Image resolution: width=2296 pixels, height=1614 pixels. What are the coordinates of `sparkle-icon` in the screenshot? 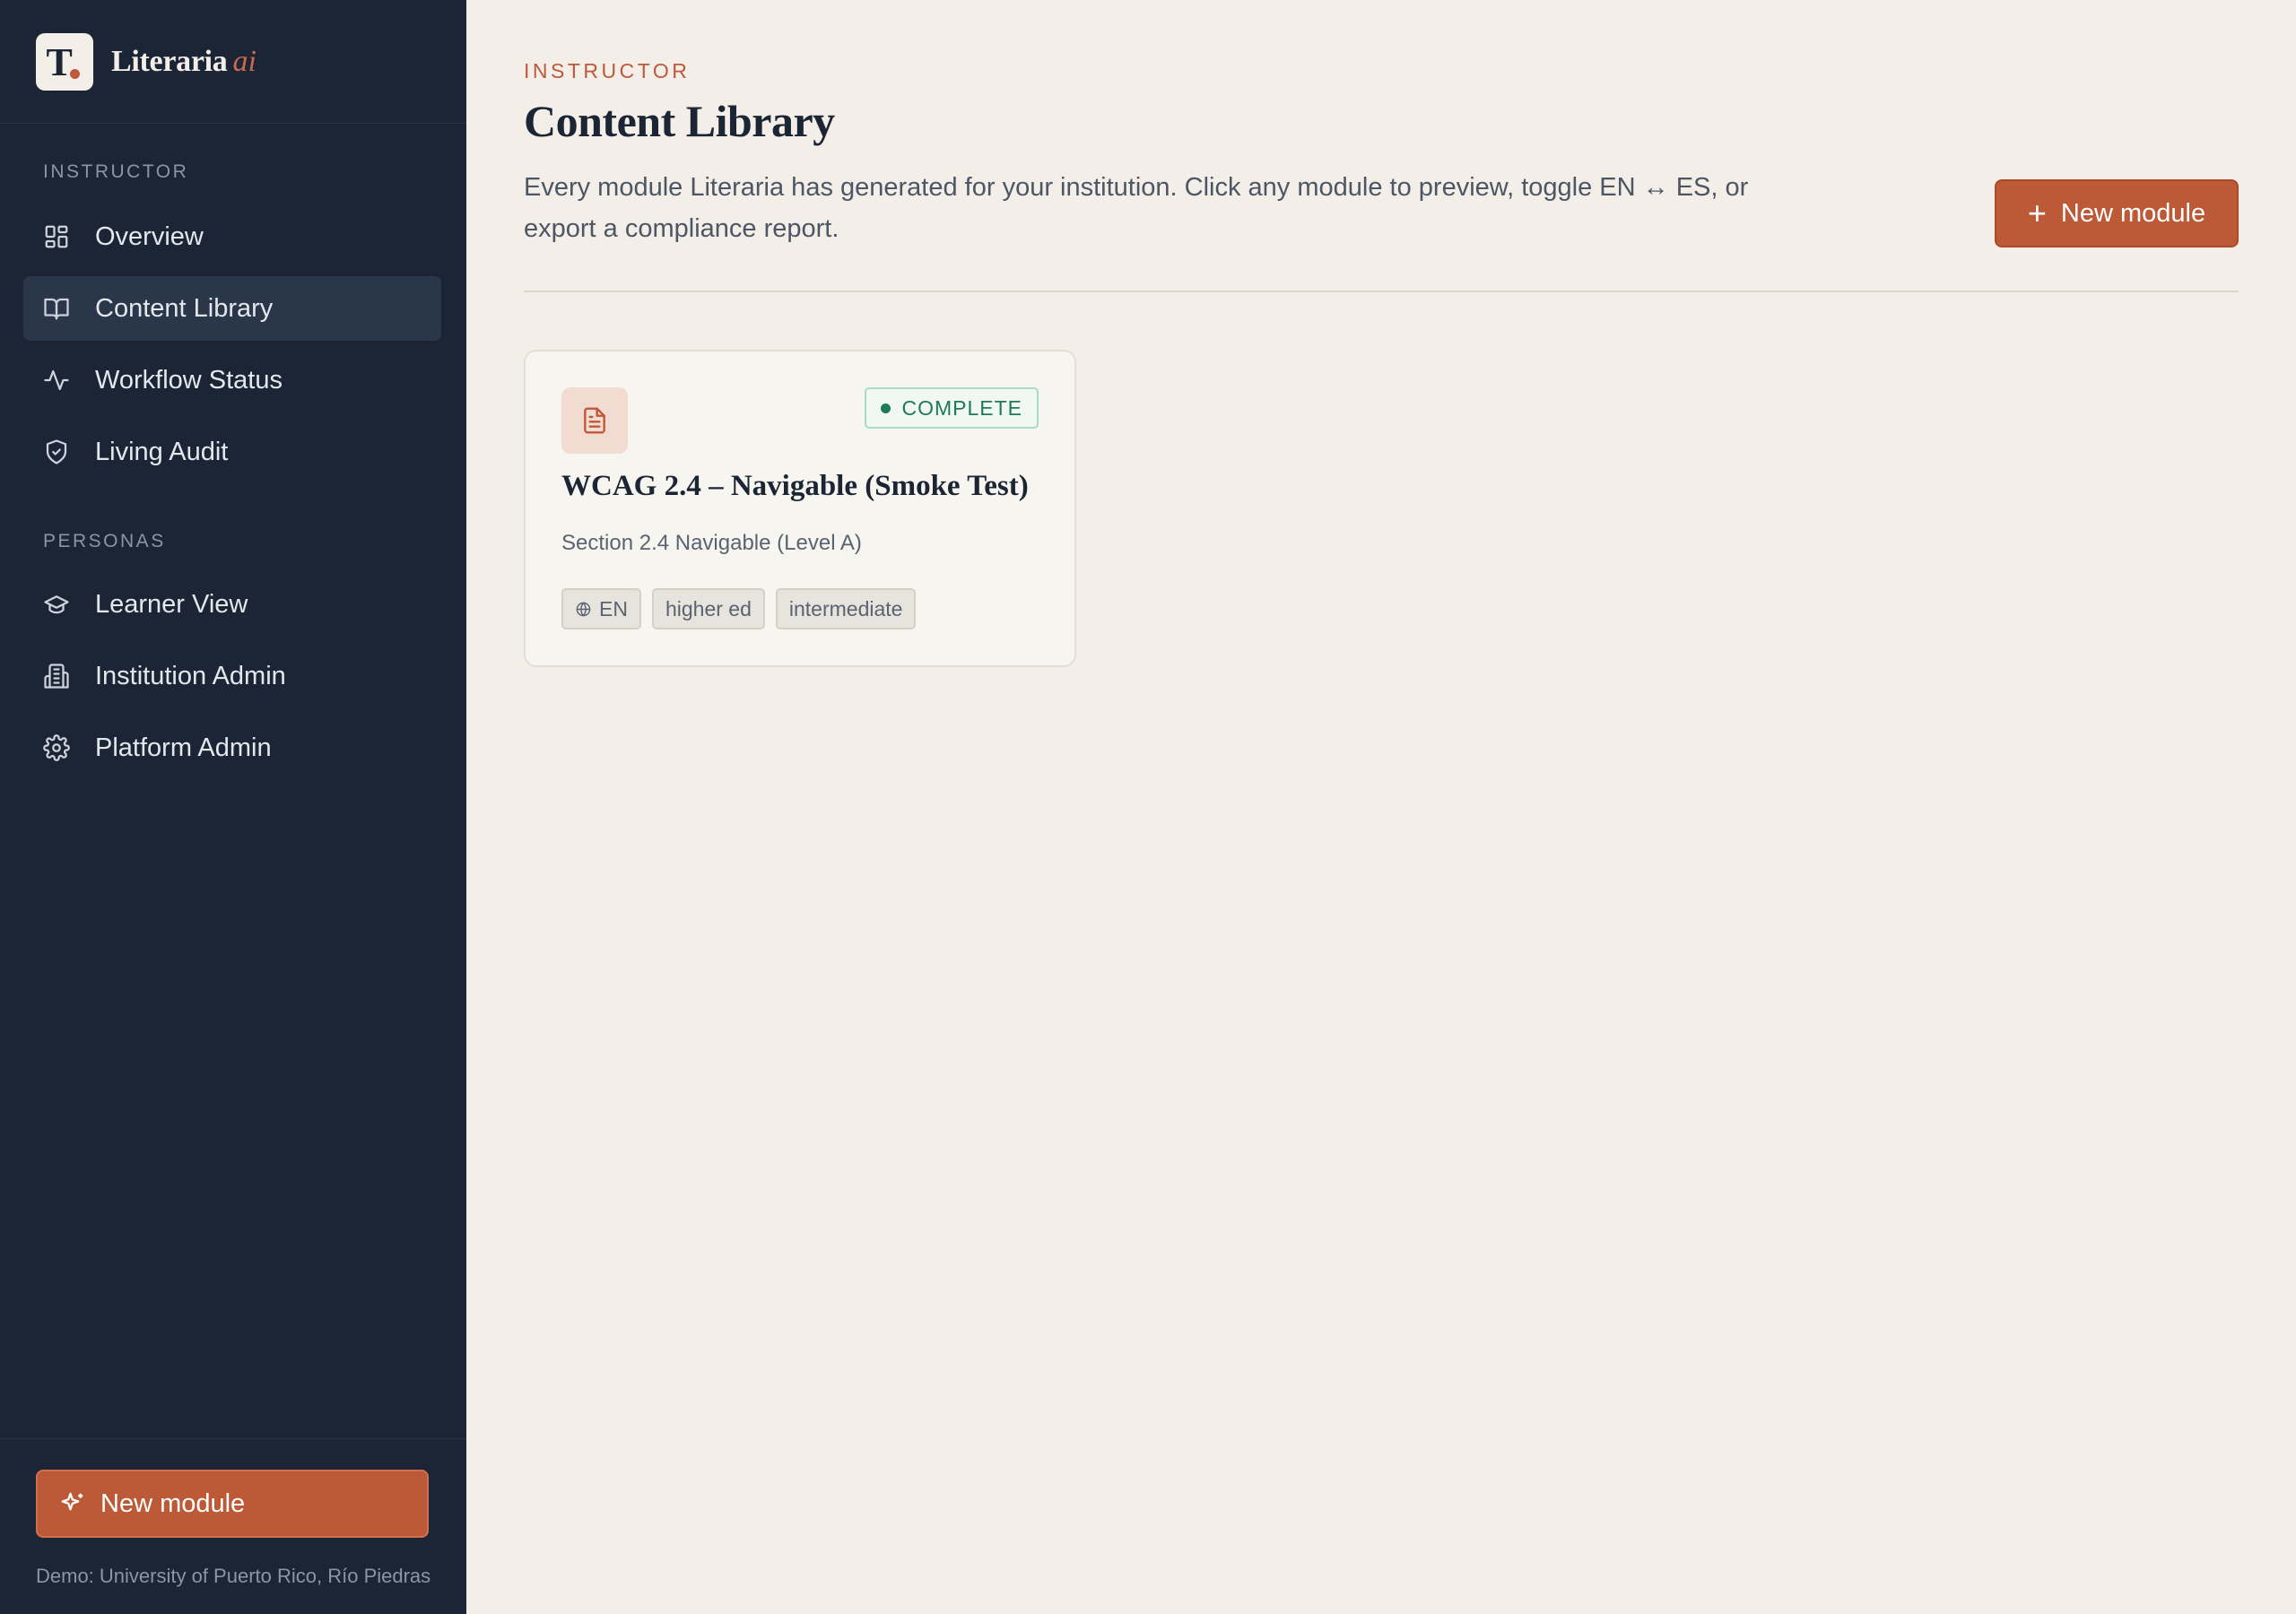 It's located at (72, 1501).